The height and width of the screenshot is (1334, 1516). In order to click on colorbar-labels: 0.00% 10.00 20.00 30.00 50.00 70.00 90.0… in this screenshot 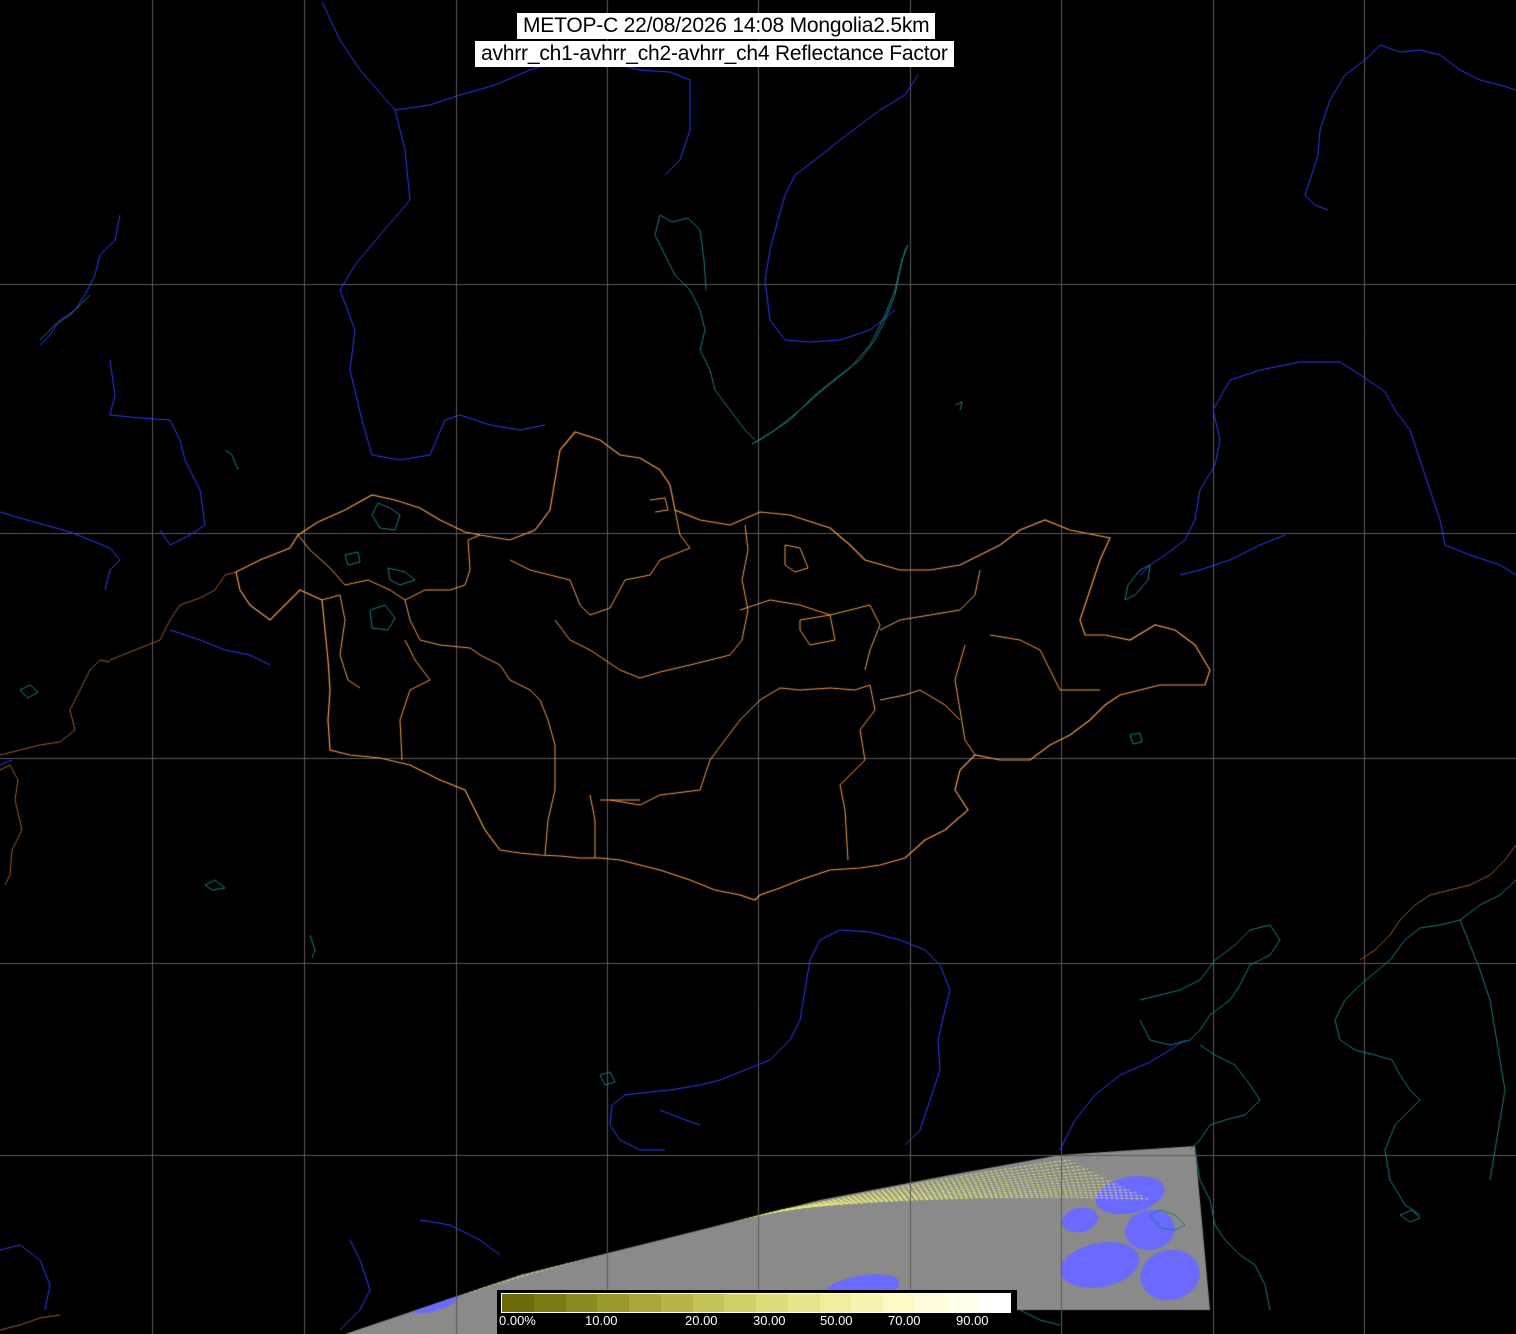, I will do `click(757, 1322)`.